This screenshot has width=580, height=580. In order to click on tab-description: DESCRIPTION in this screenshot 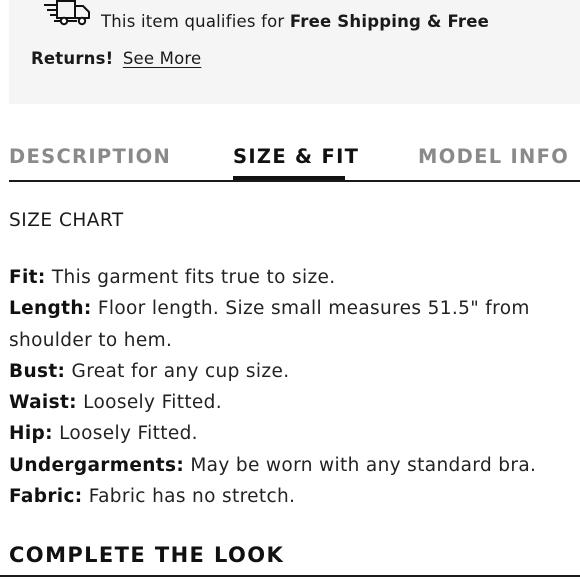, I will do `click(90, 156)`.